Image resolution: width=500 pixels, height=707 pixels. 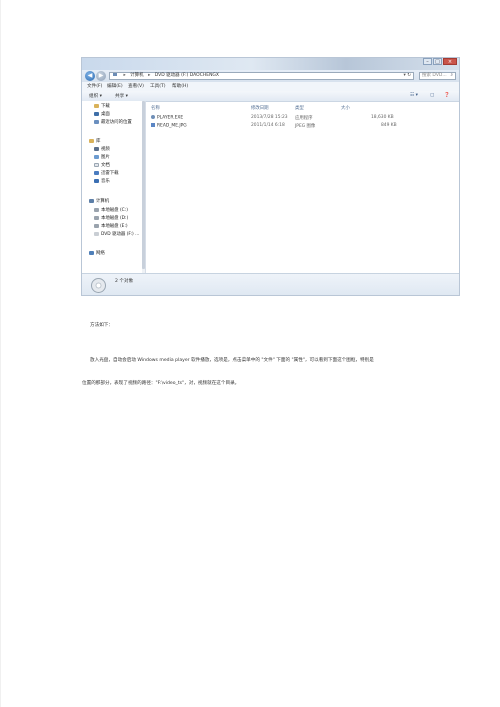 What do you see at coordinates (96, 105) in the screenshot?
I see `download-folder-icon` at bounding box center [96, 105].